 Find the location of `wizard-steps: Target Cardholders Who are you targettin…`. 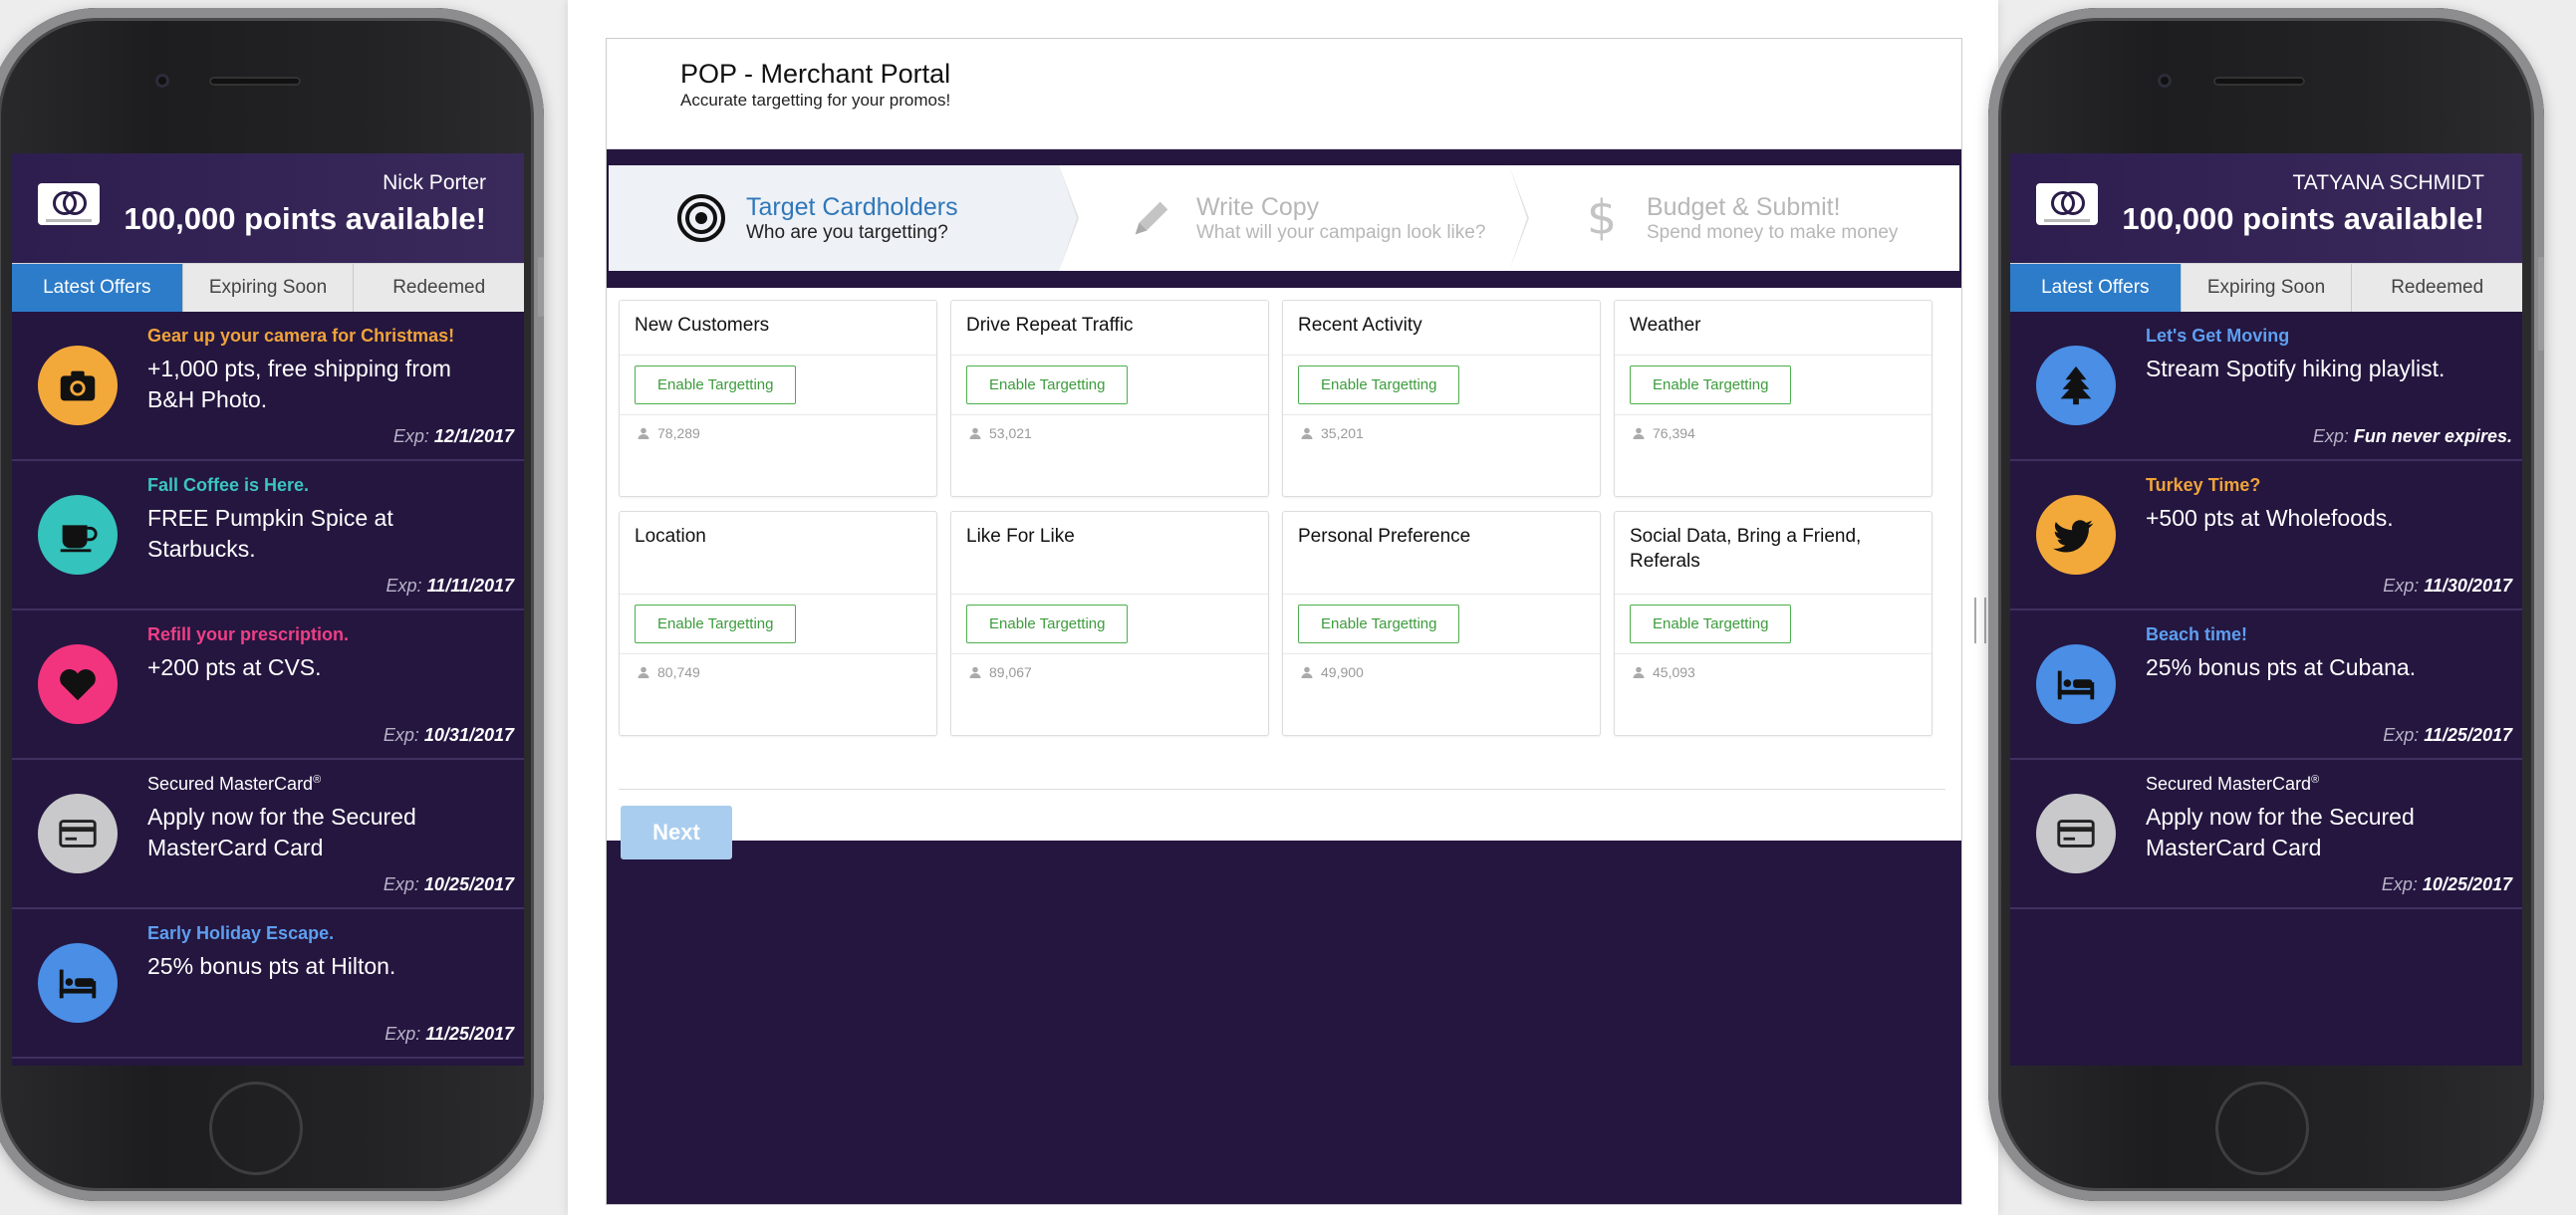

wizard-steps: Target Cardholders Who are you targettin… is located at coordinates (1284, 218).